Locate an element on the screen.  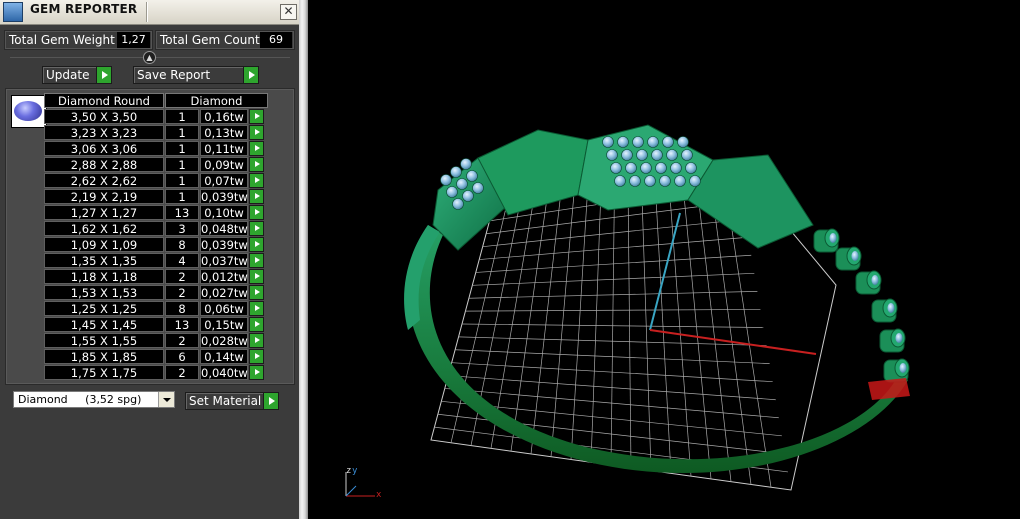
gem-weight-cell: 0,012tw is located at coordinates (224, 276).